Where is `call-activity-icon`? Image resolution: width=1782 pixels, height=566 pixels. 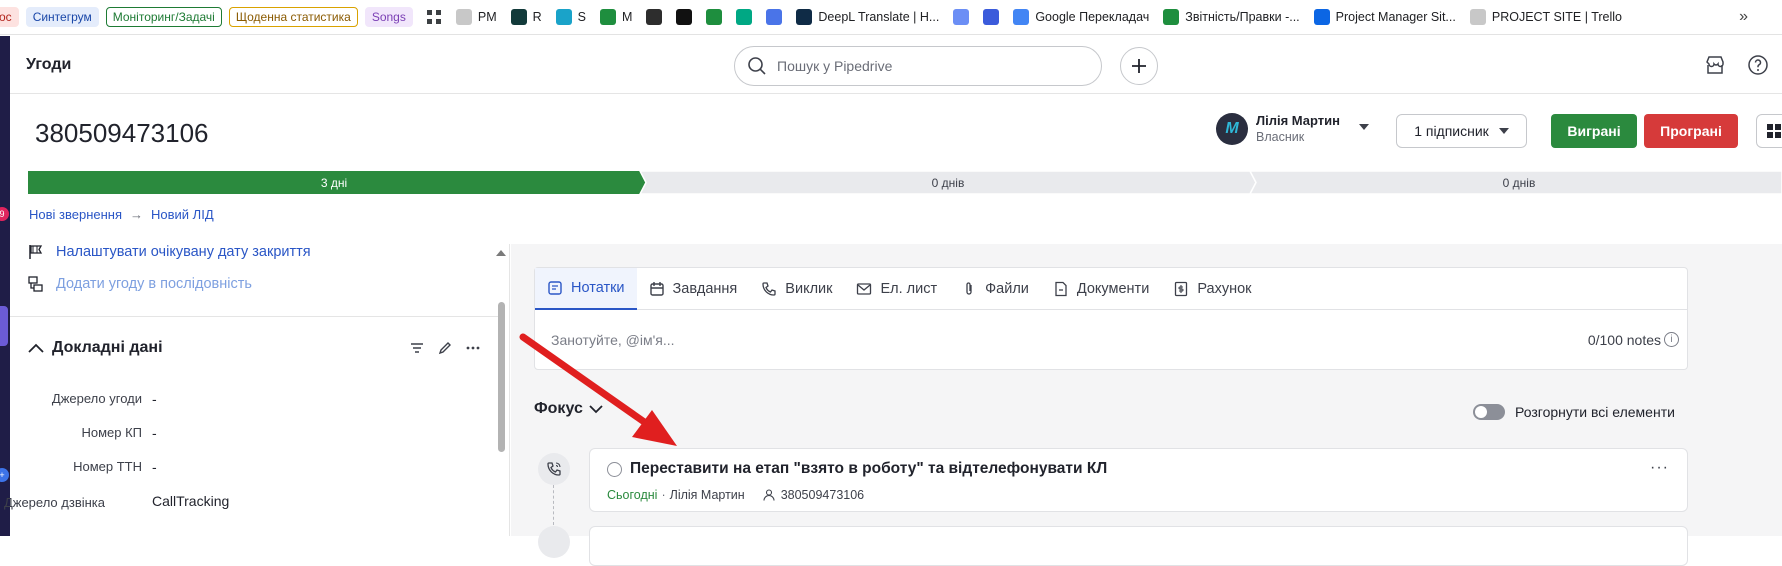
call-activity-icon is located at coordinates (554, 469).